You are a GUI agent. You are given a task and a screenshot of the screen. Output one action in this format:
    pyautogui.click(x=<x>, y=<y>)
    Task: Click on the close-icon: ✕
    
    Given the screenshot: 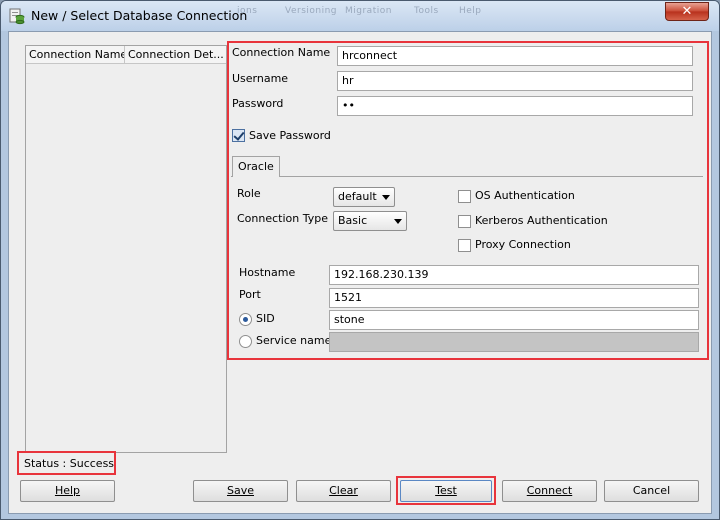 What is the action you would take?
    pyautogui.click(x=687, y=11)
    